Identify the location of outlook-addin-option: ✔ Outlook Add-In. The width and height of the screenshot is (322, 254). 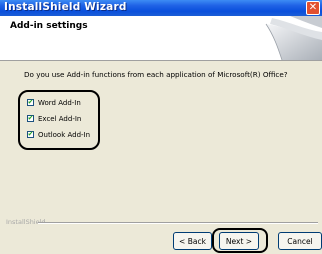
(58, 134).